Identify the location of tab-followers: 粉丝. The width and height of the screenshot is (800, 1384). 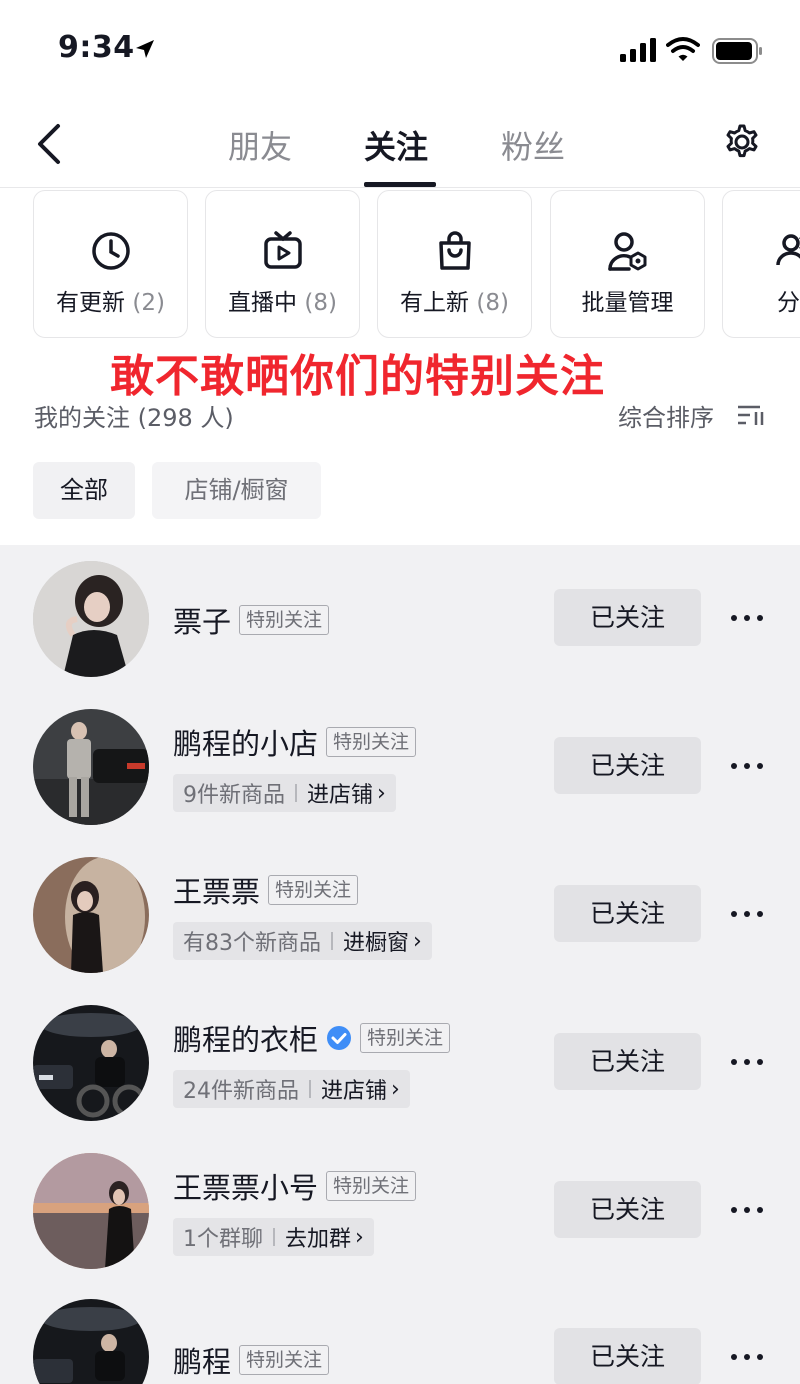
(533, 145).